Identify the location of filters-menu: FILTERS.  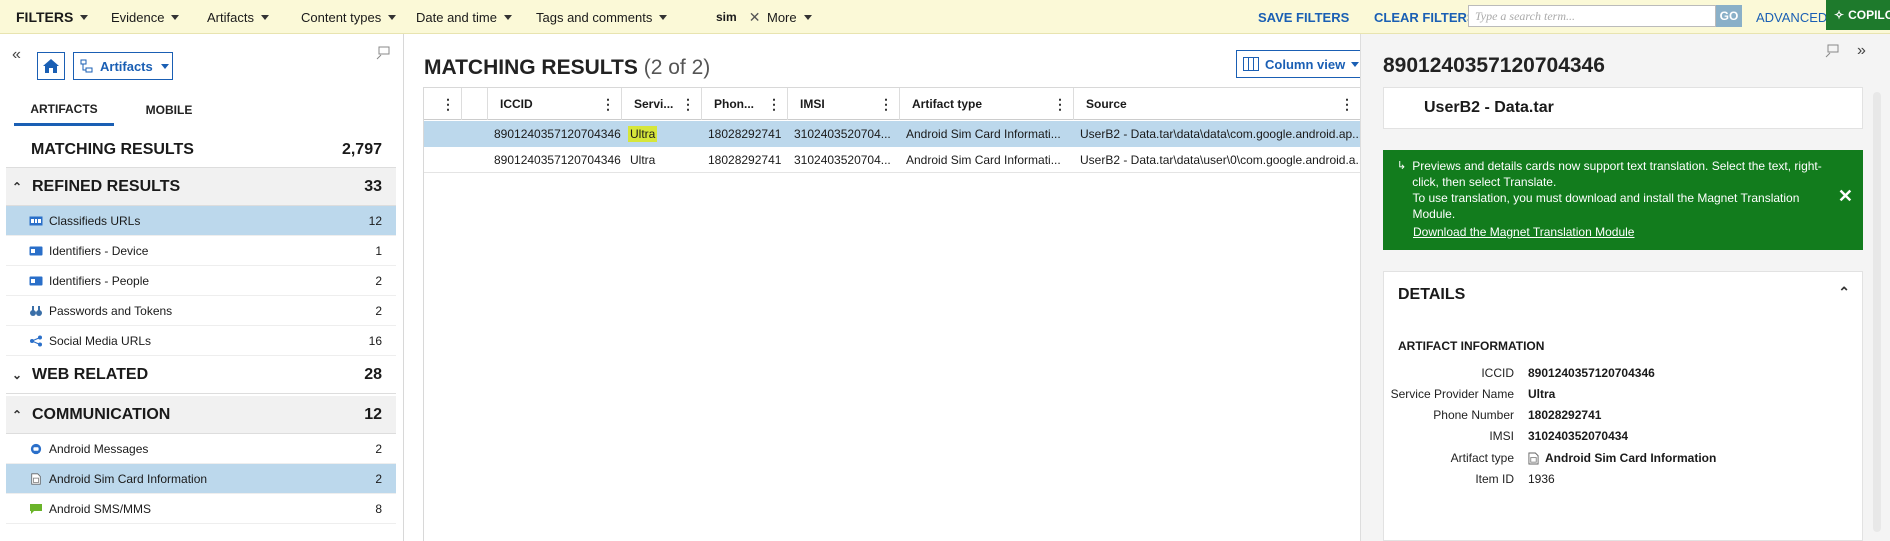
(52, 17).